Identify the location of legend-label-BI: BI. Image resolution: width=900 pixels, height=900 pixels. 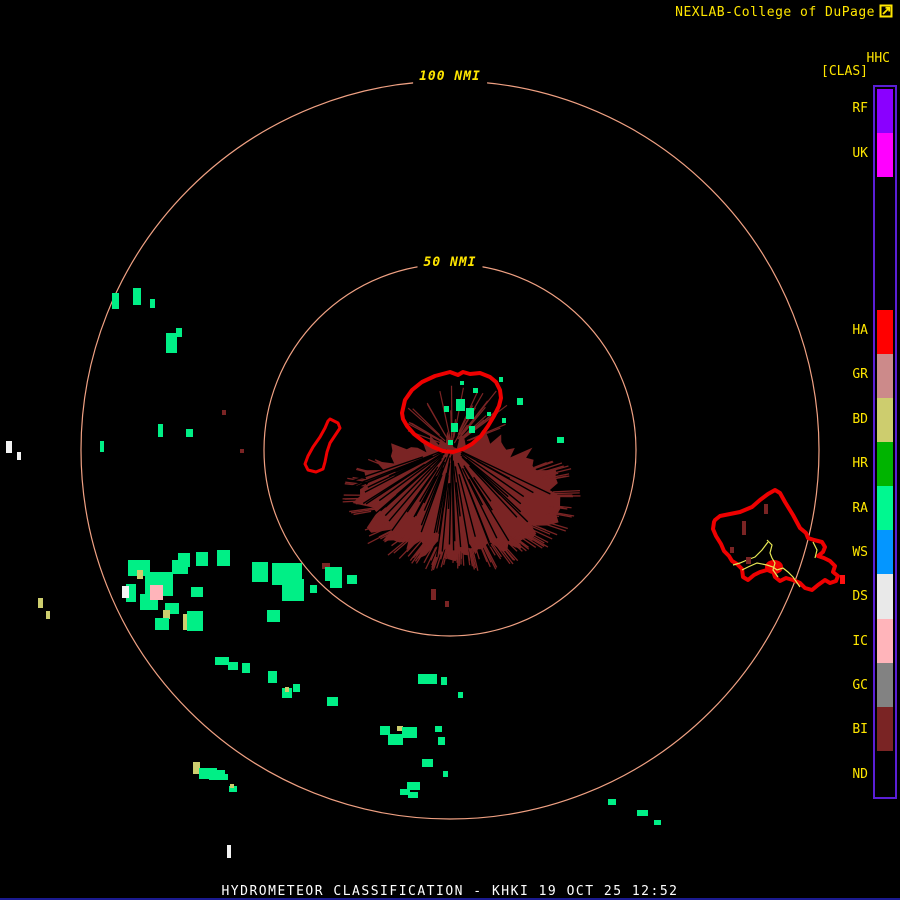
(860, 730).